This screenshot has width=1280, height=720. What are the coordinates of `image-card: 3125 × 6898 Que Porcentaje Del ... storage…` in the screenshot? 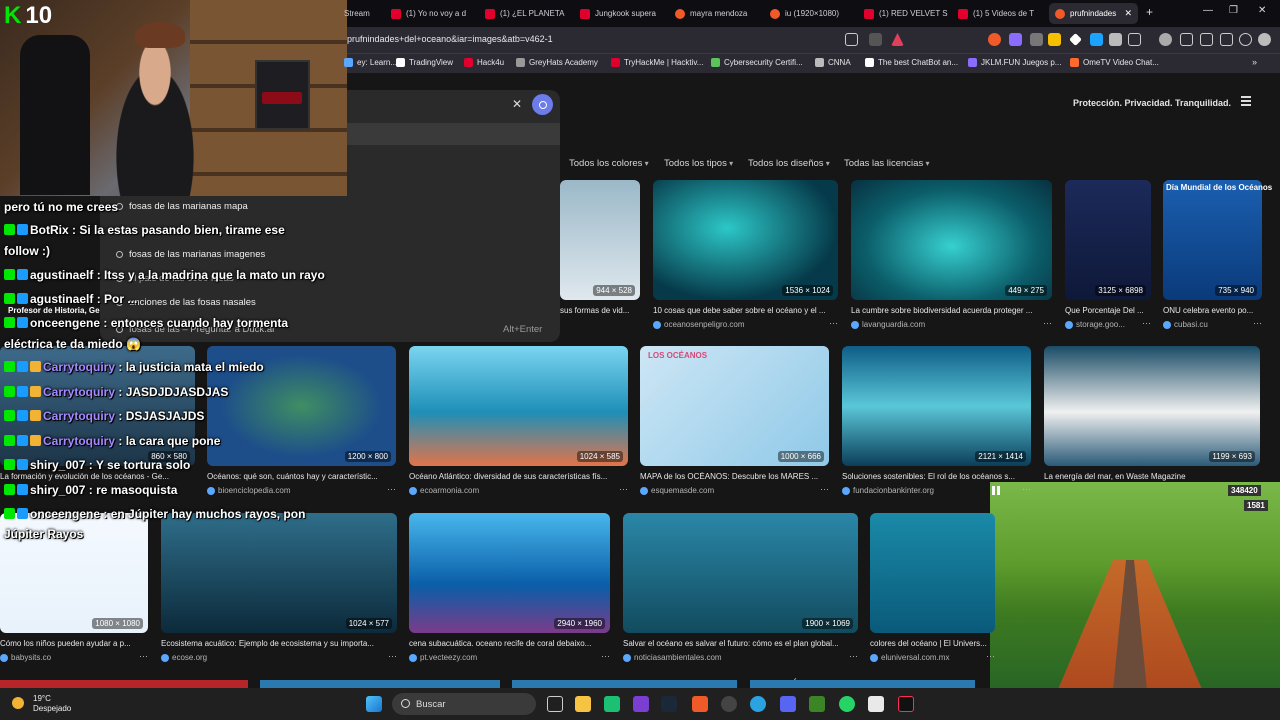 It's located at (1108, 258).